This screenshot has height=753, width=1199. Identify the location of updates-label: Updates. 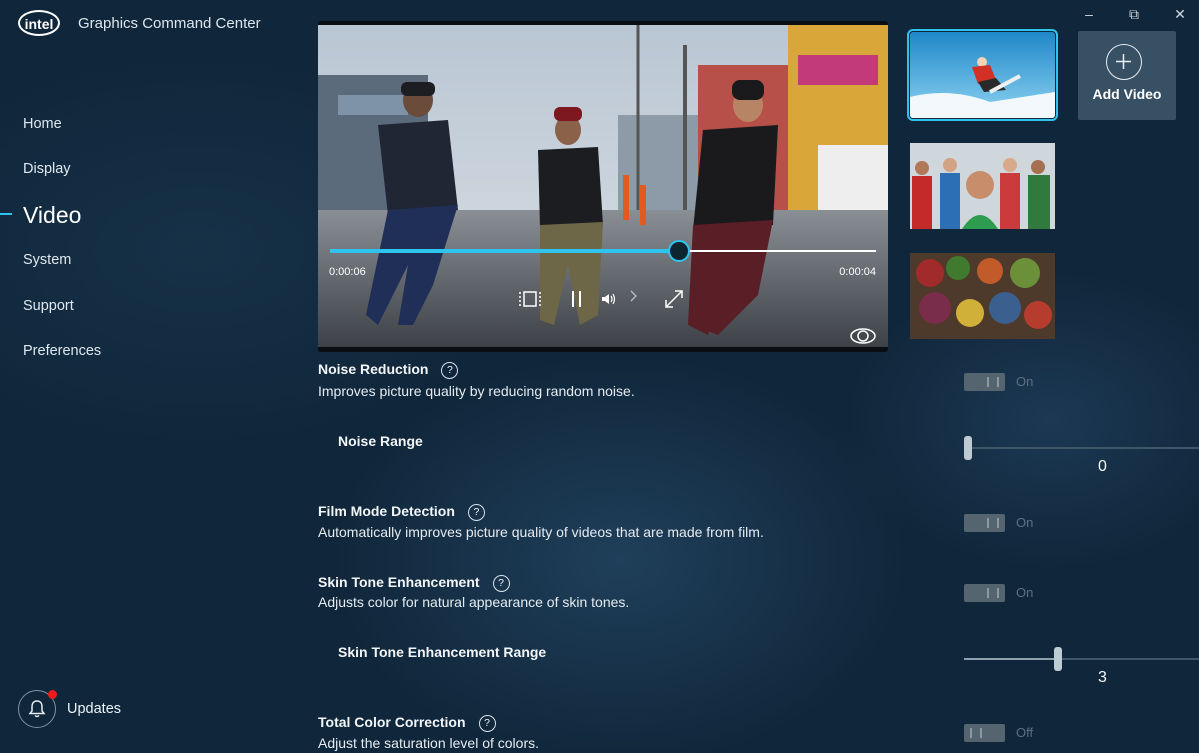
(94, 709).